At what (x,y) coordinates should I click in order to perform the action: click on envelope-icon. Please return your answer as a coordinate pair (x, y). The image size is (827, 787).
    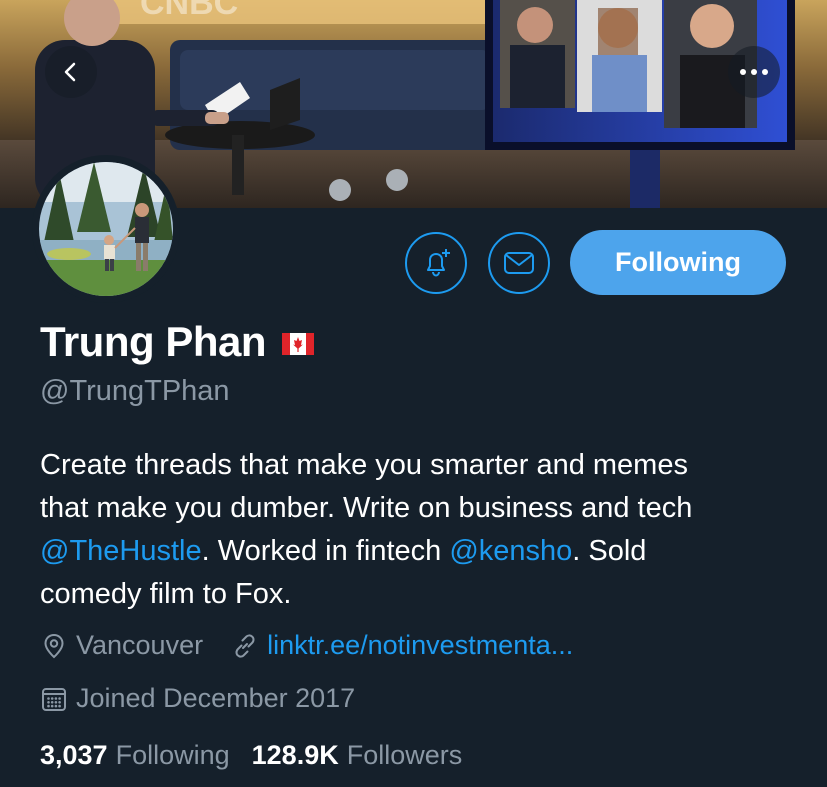
    Looking at the image, I should click on (519, 263).